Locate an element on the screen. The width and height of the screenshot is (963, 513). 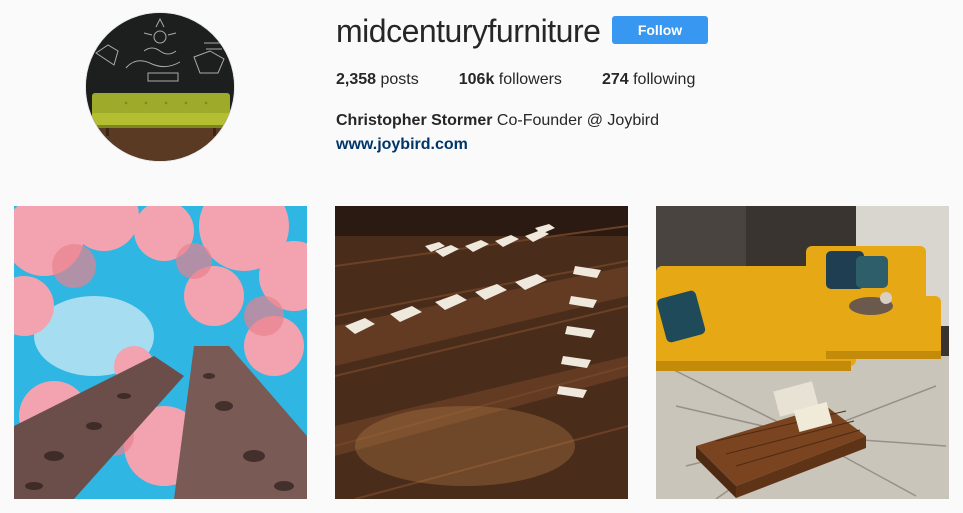
profile-username: midcenturyfurniture is located at coordinates (468, 31).